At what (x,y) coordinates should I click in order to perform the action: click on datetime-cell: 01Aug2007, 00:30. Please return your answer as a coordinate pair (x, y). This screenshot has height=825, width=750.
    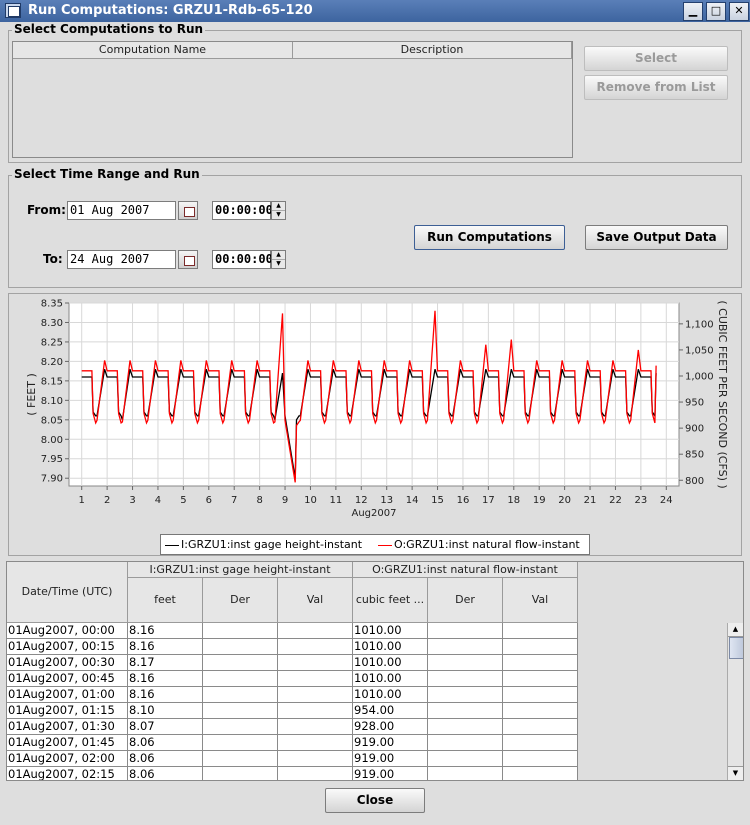
    Looking at the image, I should click on (67, 663).